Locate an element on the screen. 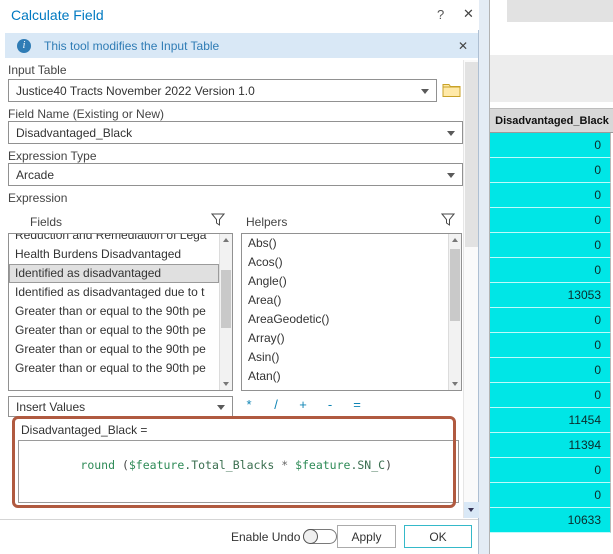 The image size is (613, 554). enable-undo-toggle is located at coordinates (320, 536).